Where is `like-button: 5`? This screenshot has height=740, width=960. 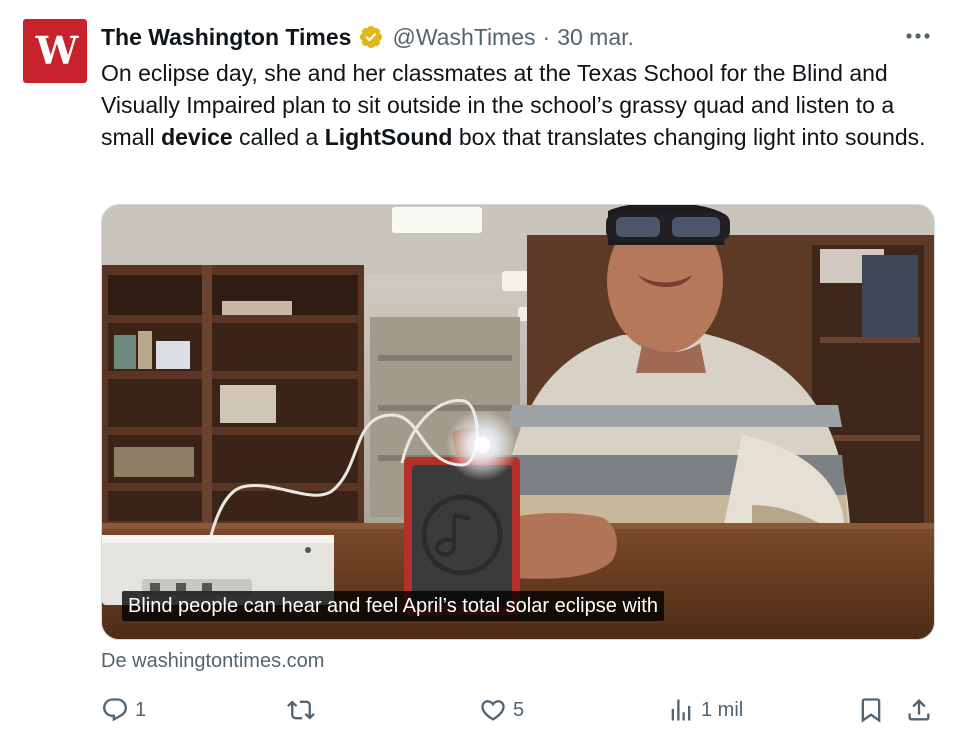
like-button: 5 is located at coordinates (501, 710).